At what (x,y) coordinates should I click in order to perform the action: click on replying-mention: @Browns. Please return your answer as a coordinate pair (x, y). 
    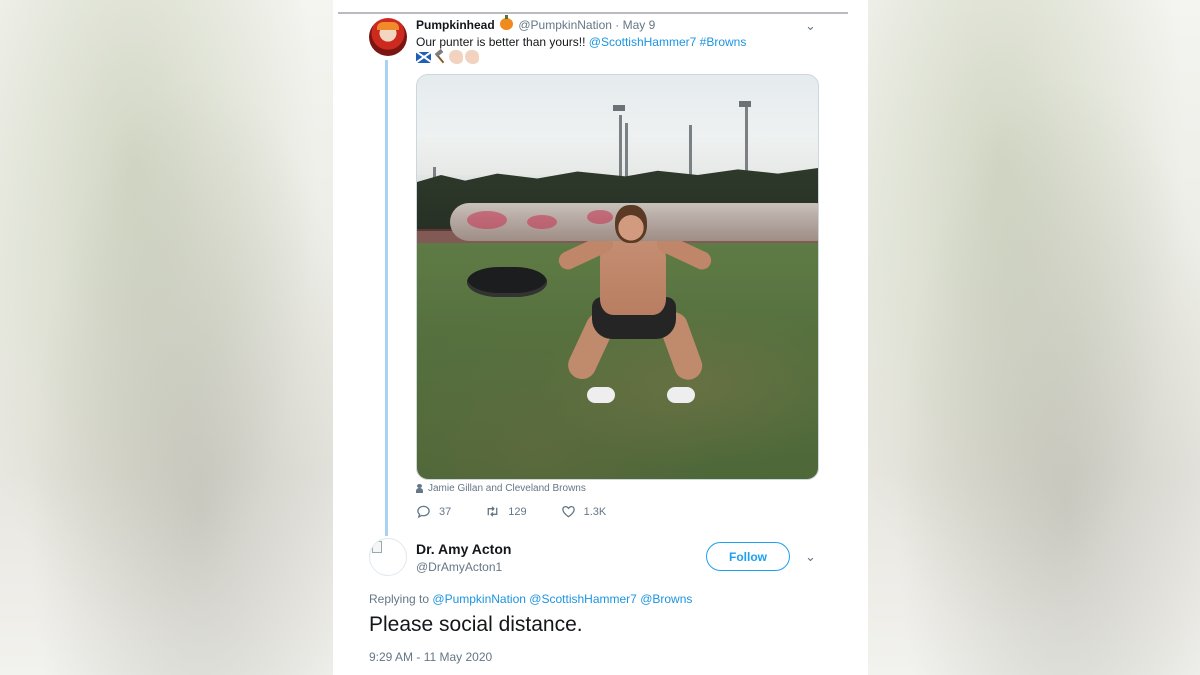
    Looking at the image, I should click on (666, 599).